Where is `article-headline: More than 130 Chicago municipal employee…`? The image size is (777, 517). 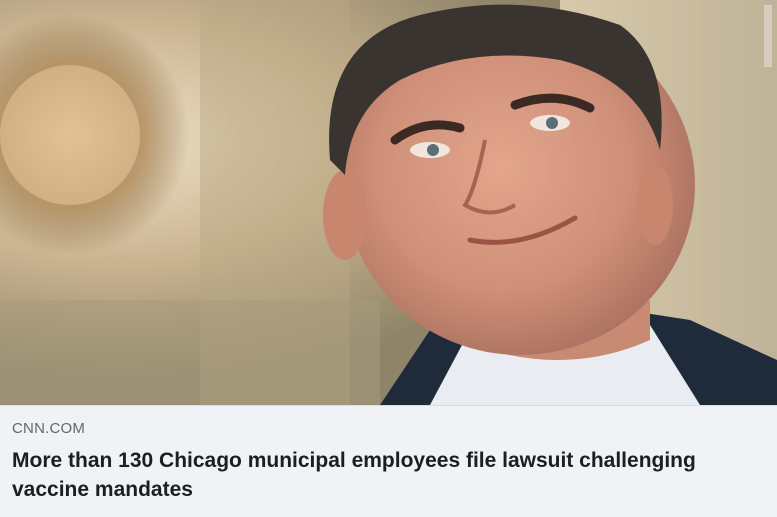
article-headline: More than 130 Chicago municipal employee… is located at coordinates (388, 475).